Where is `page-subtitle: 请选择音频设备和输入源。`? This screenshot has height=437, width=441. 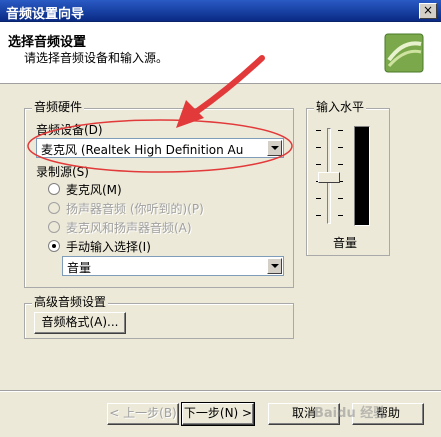
page-subtitle: 请选择音频设备和输入源。 is located at coordinates (96, 58).